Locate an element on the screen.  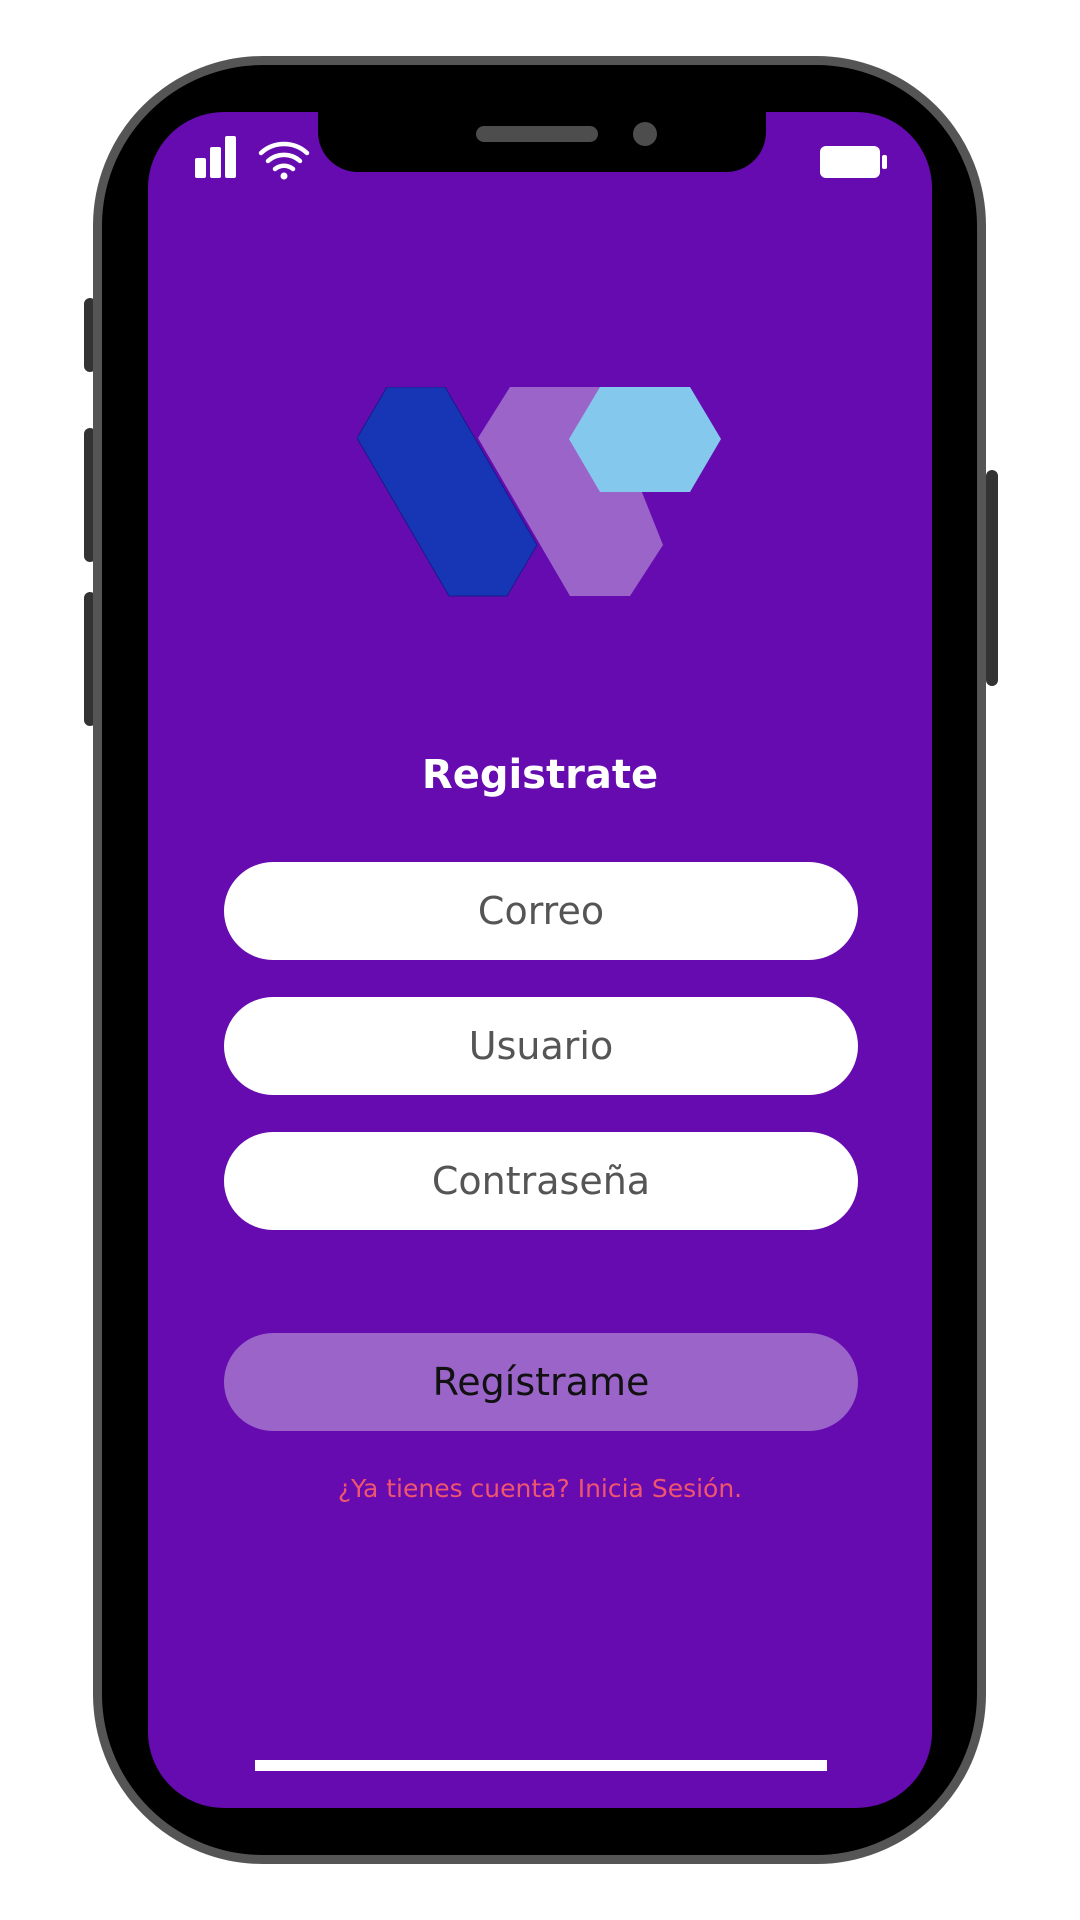
home-indicator is located at coordinates (541, 1765).